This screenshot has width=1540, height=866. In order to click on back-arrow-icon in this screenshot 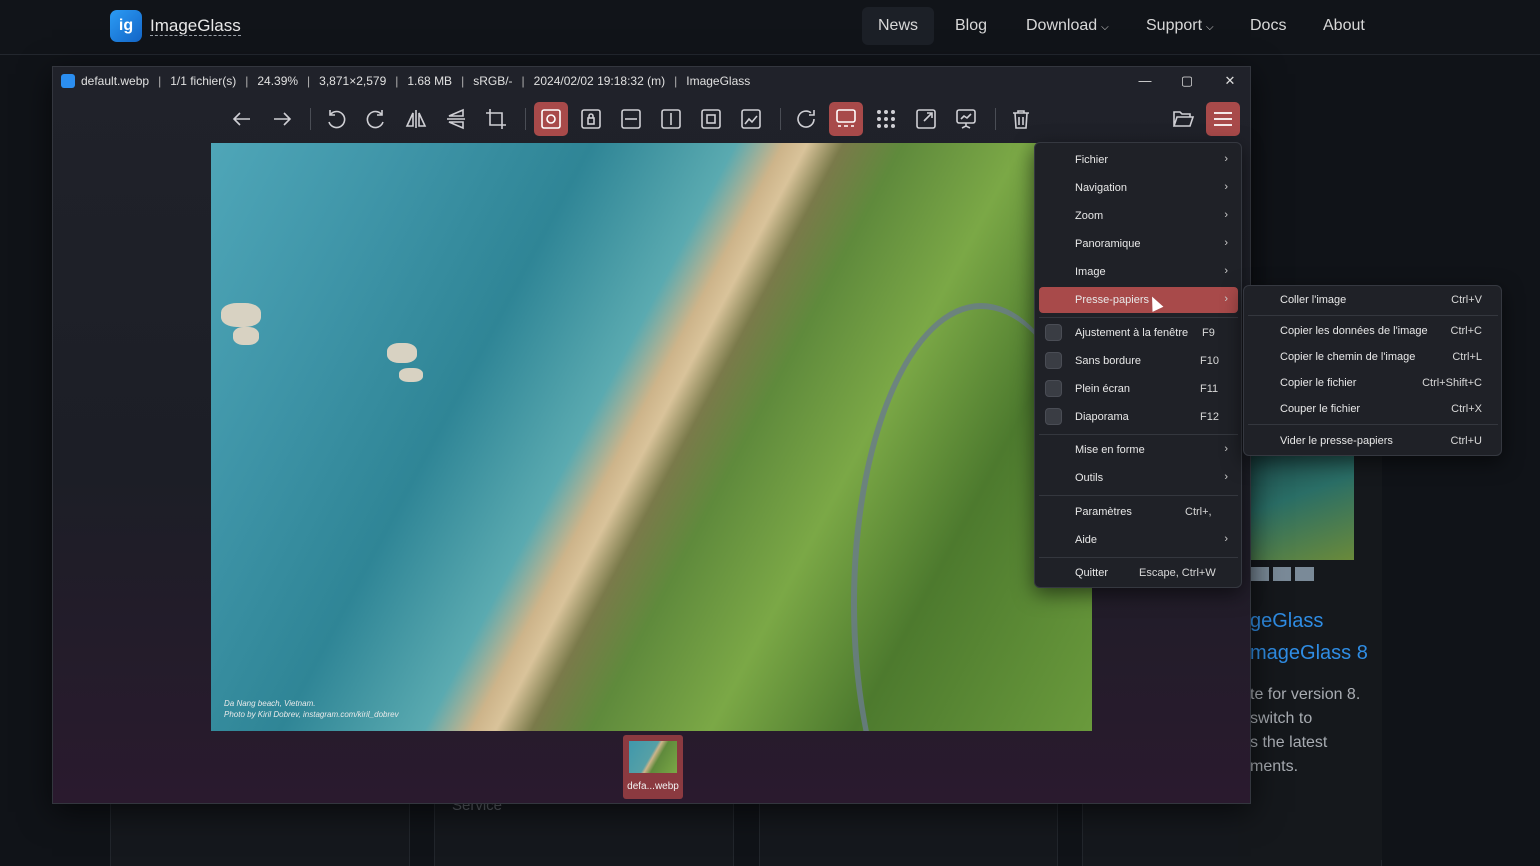, I will do `click(242, 119)`.